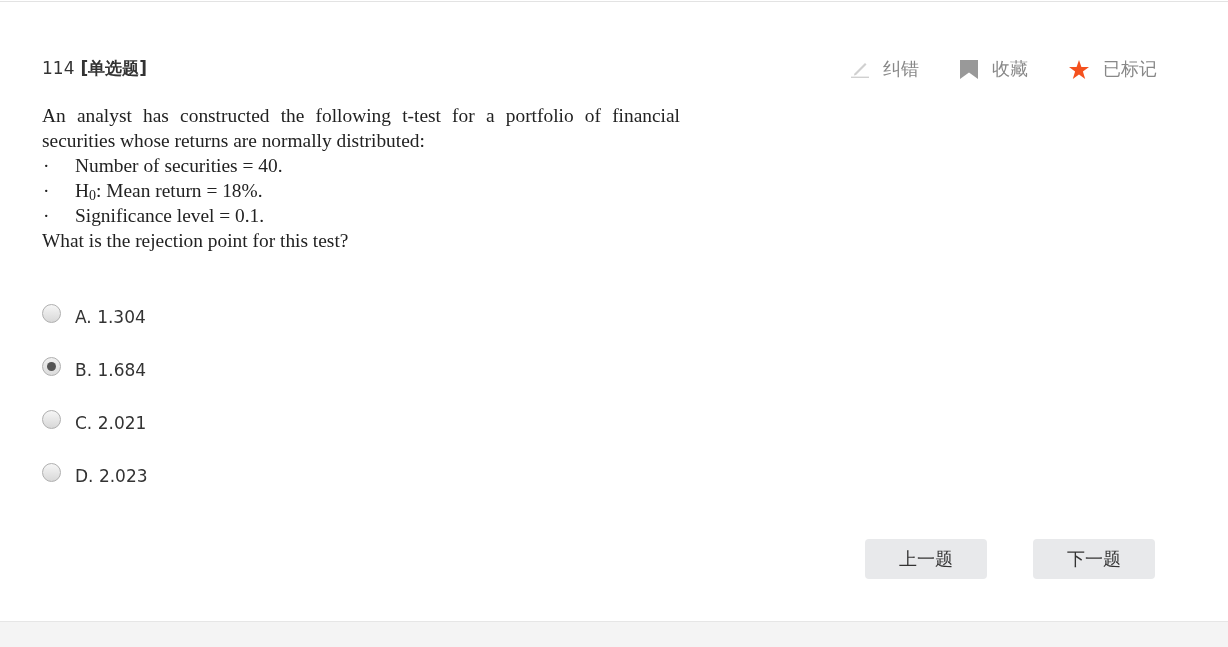 This screenshot has height=647, width=1228. What do you see at coordinates (110, 317) in the screenshot?
I see `option-label: A. 1.304` at bounding box center [110, 317].